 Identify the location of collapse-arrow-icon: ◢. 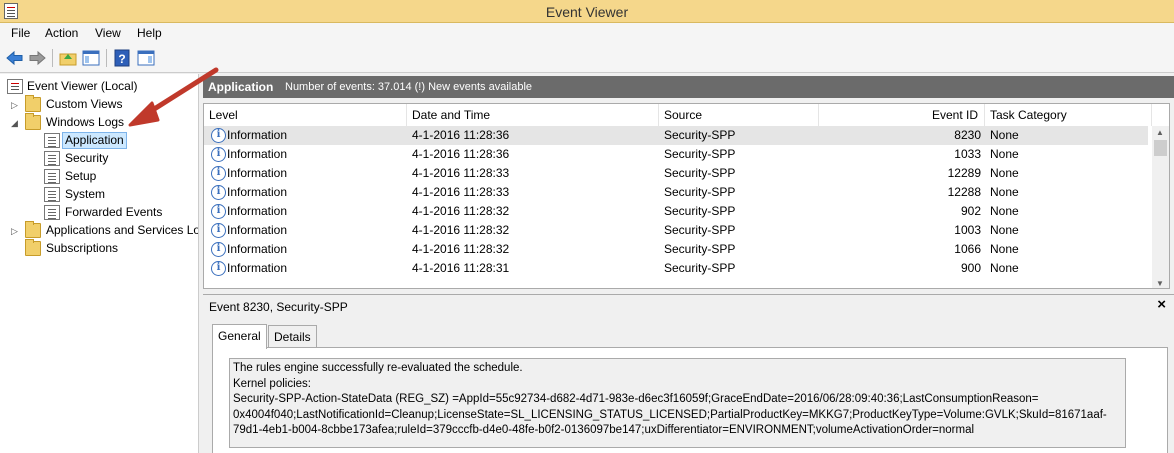
(15, 123).